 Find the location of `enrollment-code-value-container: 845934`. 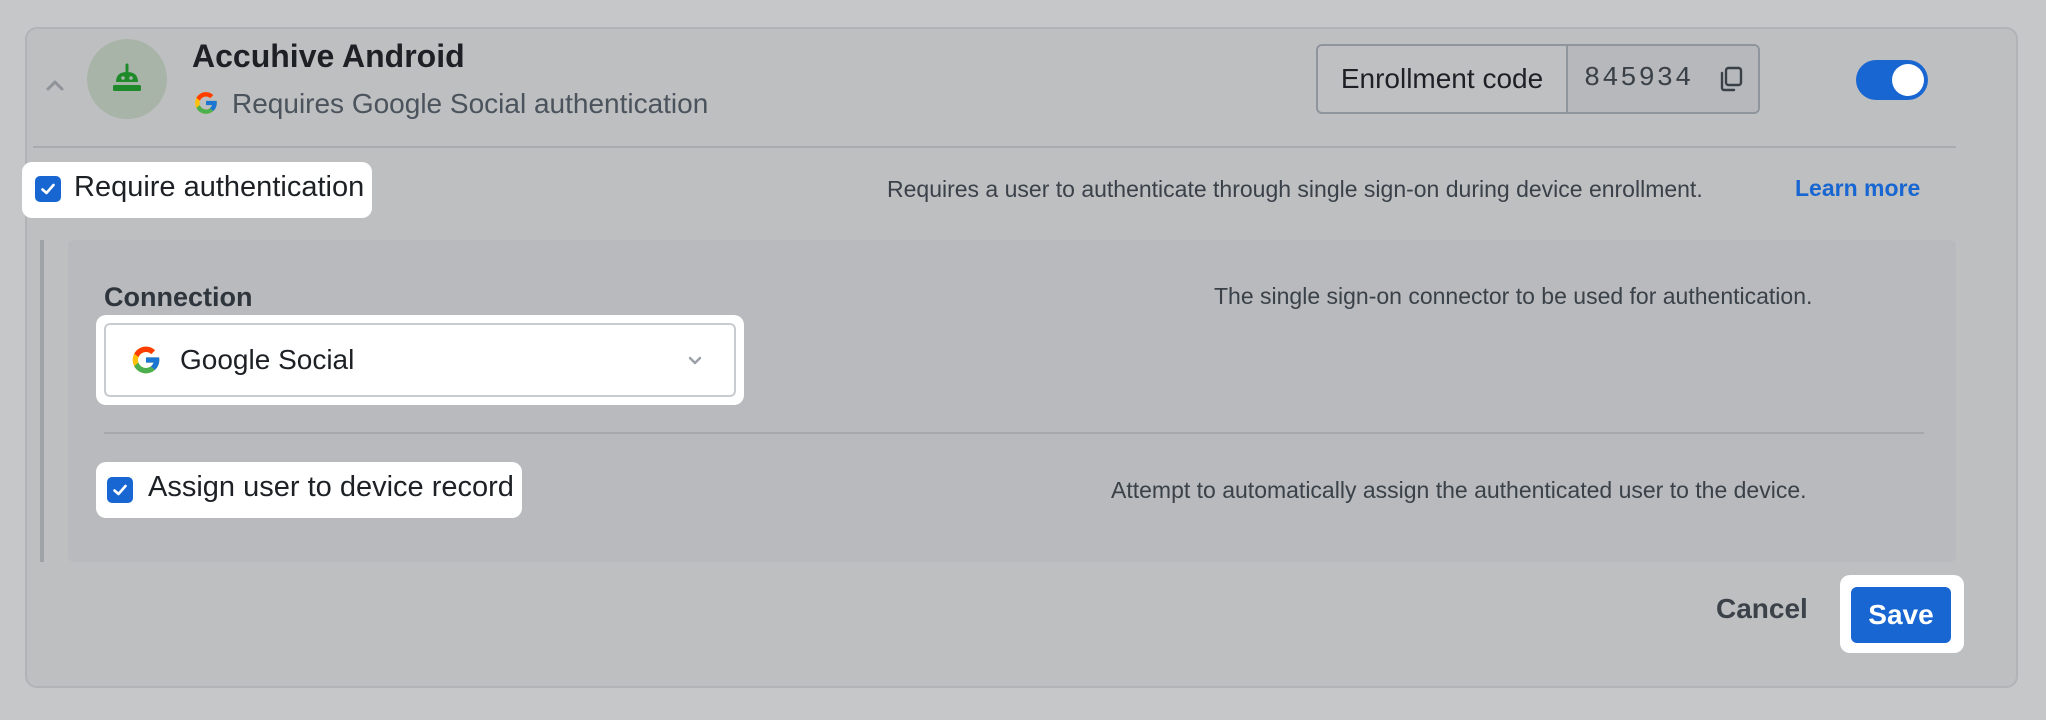

enrollment-code-value-container: 845934 is located at coordinates (1663, 79).